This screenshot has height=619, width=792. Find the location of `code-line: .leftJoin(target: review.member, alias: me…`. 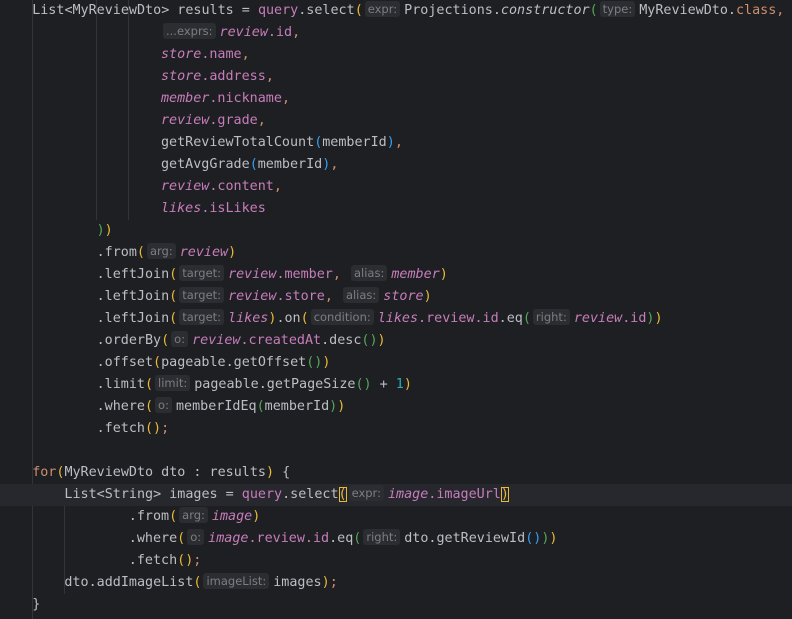

code-line: .leftJoin(target: review.member, alias: me… is located at coordinates (396, 275).